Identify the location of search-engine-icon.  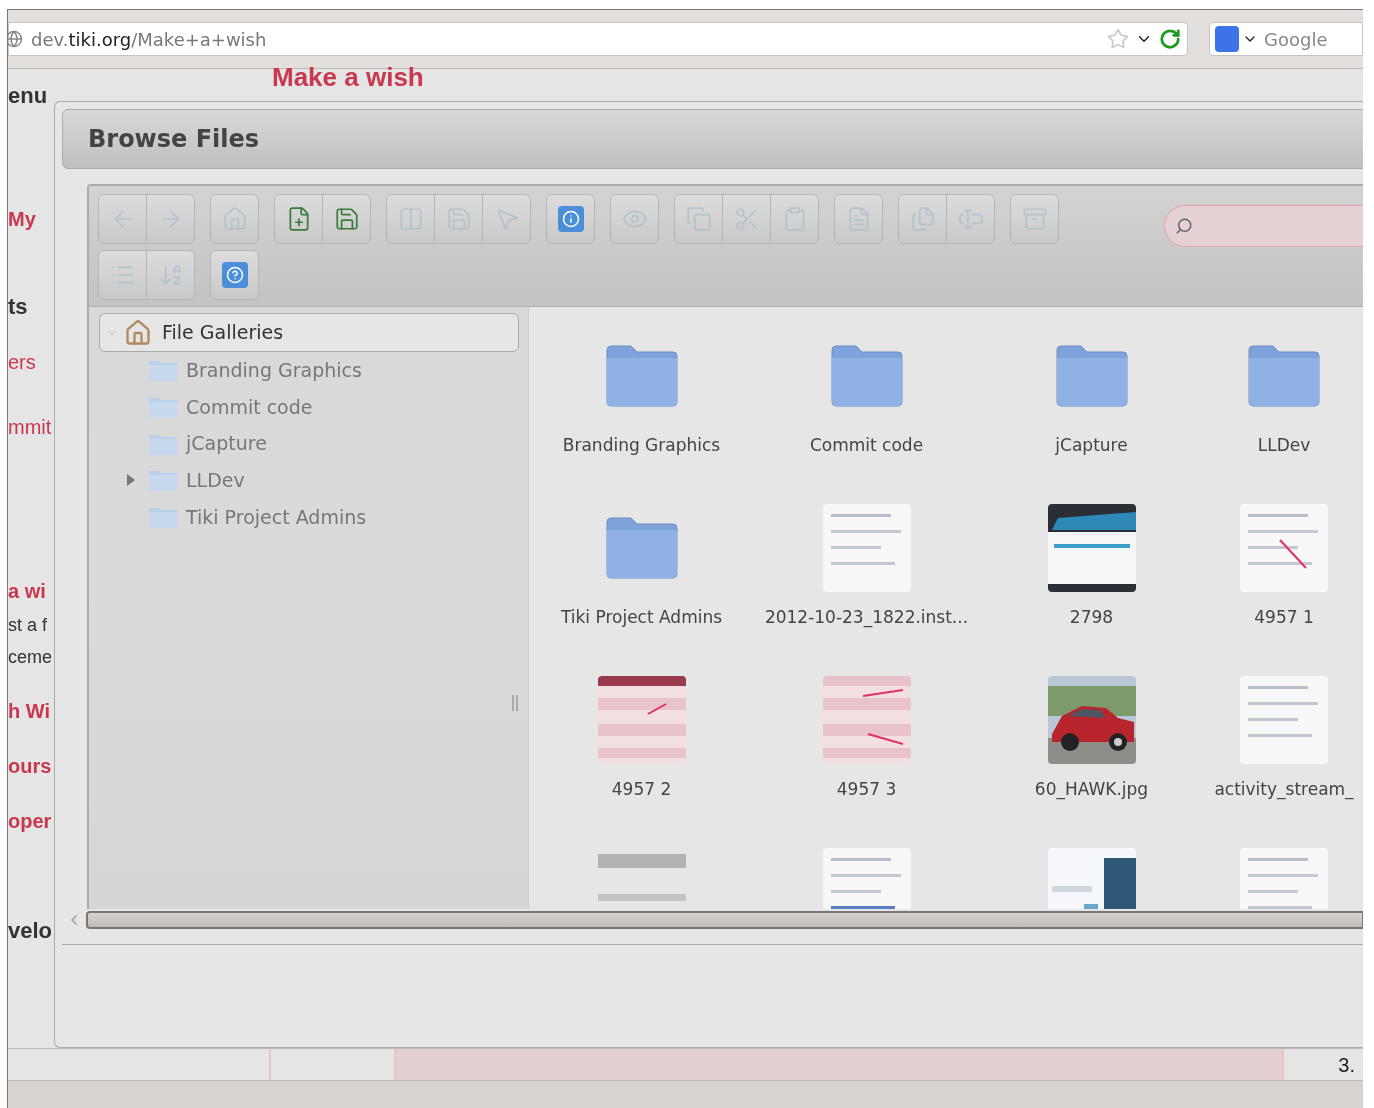
(1227, 39).